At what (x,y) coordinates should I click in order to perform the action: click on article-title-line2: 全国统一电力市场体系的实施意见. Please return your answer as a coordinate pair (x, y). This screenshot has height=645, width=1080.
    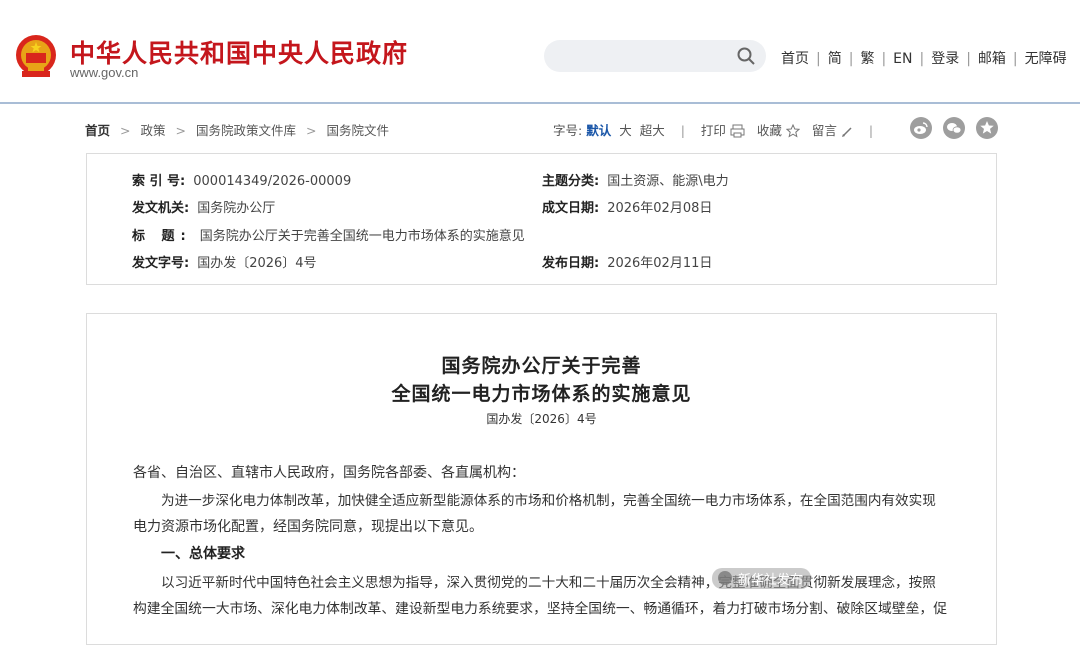
    Looking at the image, I should click on (541, 394).